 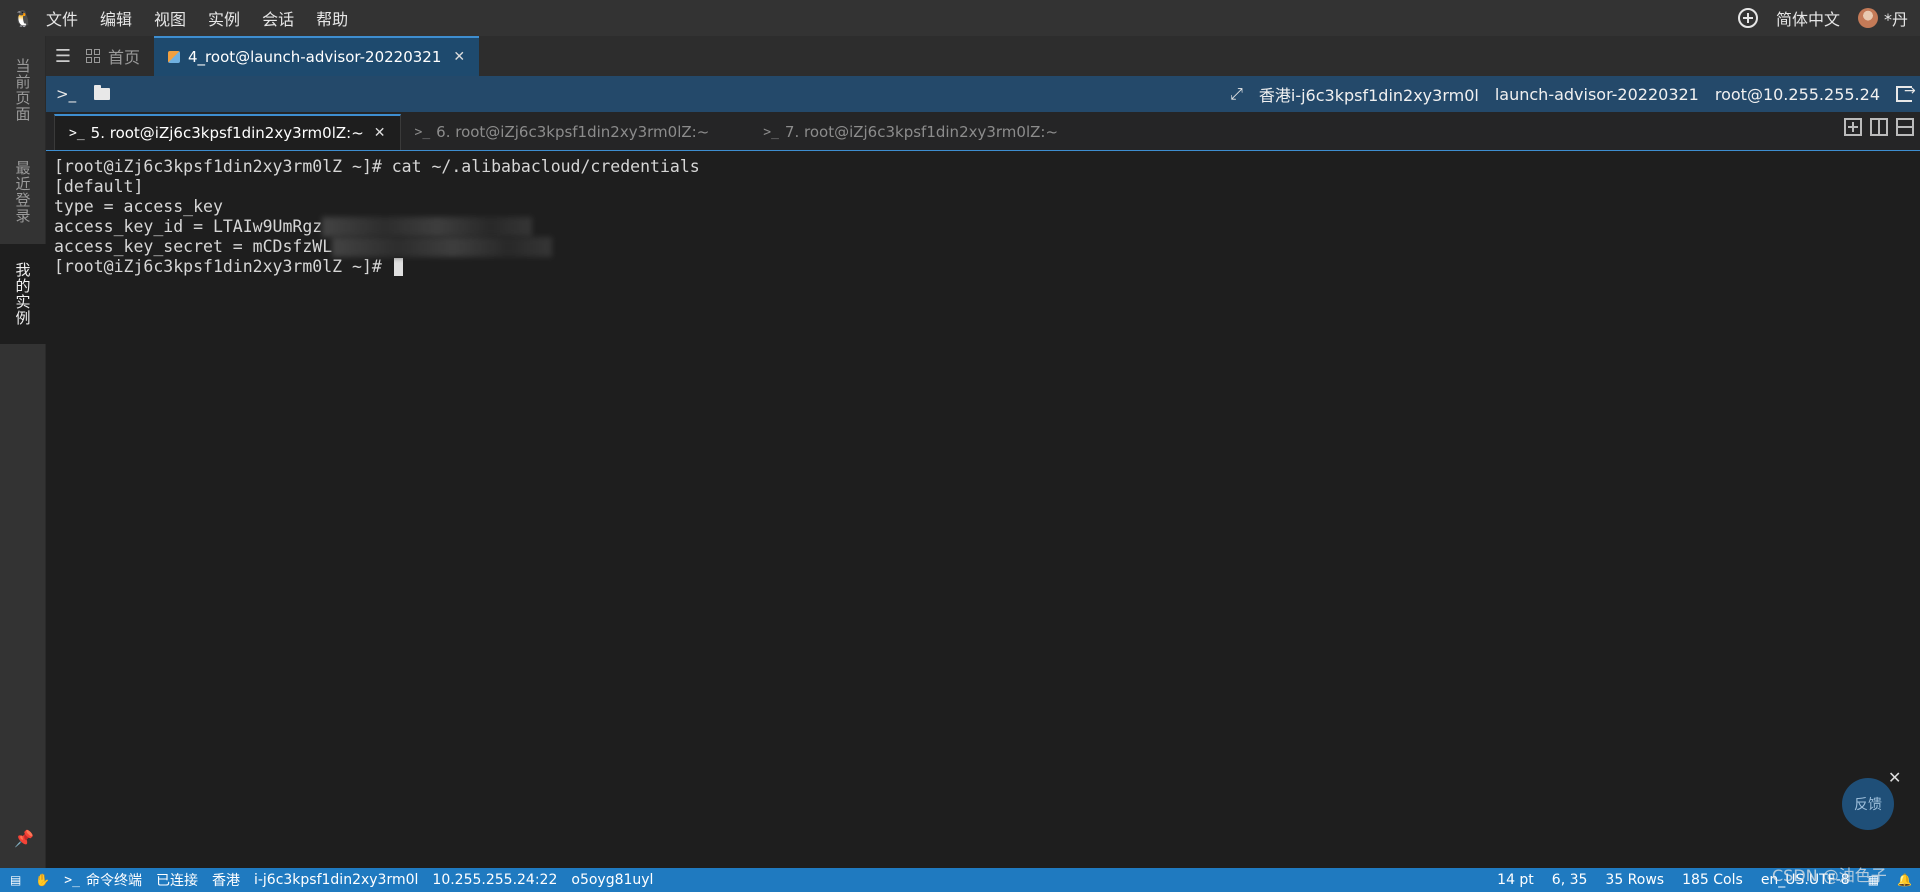 I want to click on subtab-6: >_ 6. root@iZj6c3kpsf1din2xy3rm0lZ:~, so click(x=562, y=132).